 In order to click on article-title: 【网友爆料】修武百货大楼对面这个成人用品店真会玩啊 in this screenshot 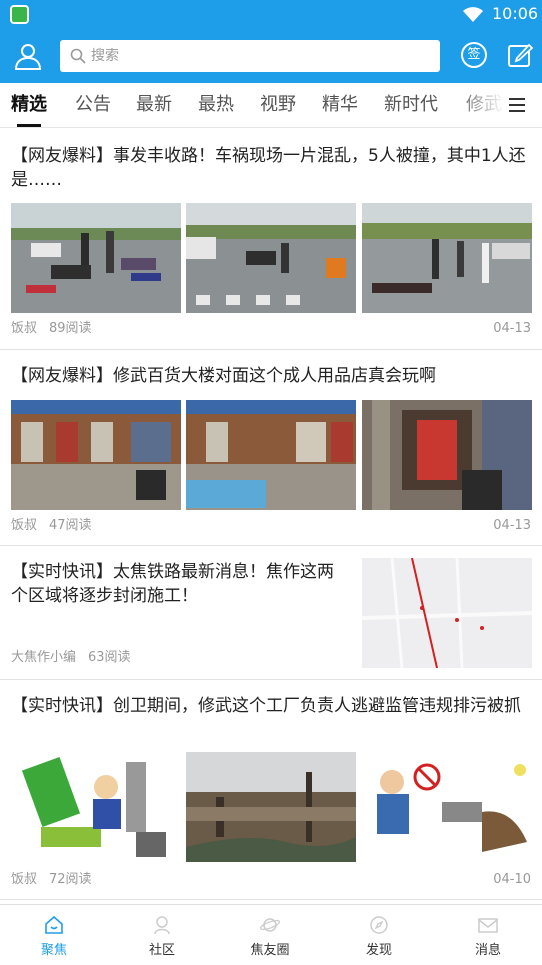, I will do `click(269, 376)`.